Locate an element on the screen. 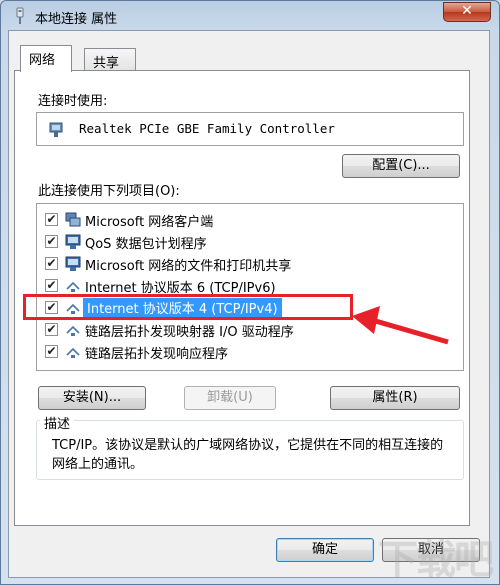  list-item-selected: ✔ Internet 协议版本 4 (TCP/IPv4) is located at coordinates (243, 307).